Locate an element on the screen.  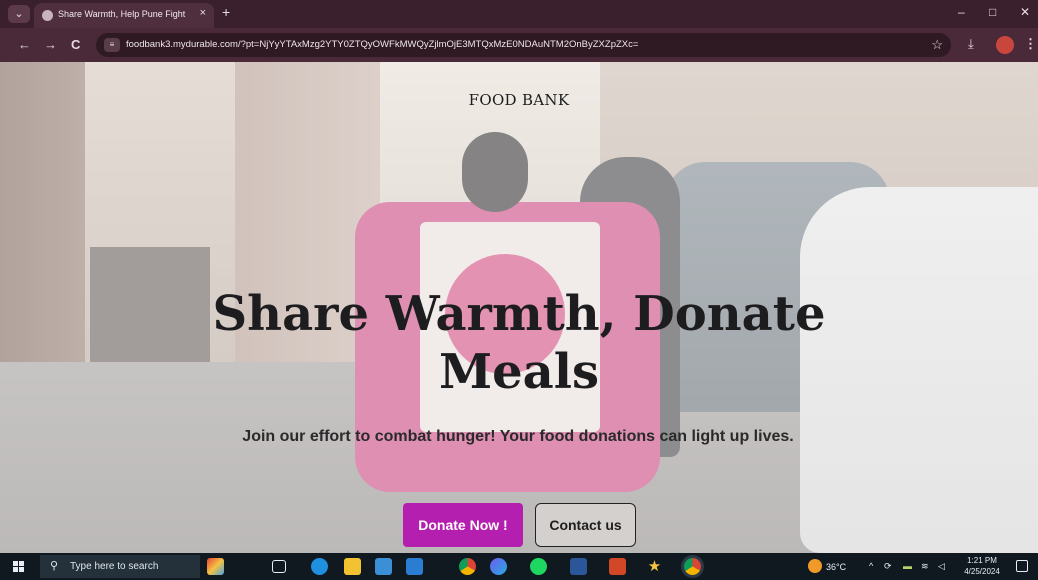
maximize-button: □ is located at coordinates (992, 12).